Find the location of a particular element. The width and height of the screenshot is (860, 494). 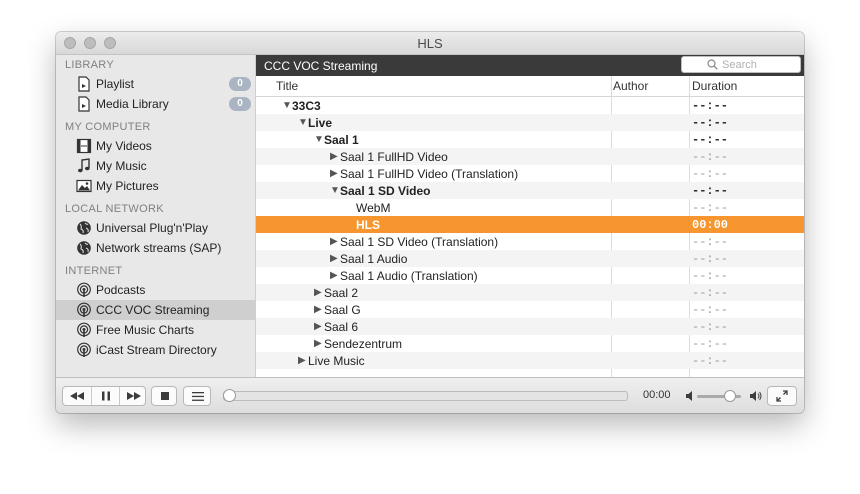

column-author: Author is located at coordinates (630, 86).